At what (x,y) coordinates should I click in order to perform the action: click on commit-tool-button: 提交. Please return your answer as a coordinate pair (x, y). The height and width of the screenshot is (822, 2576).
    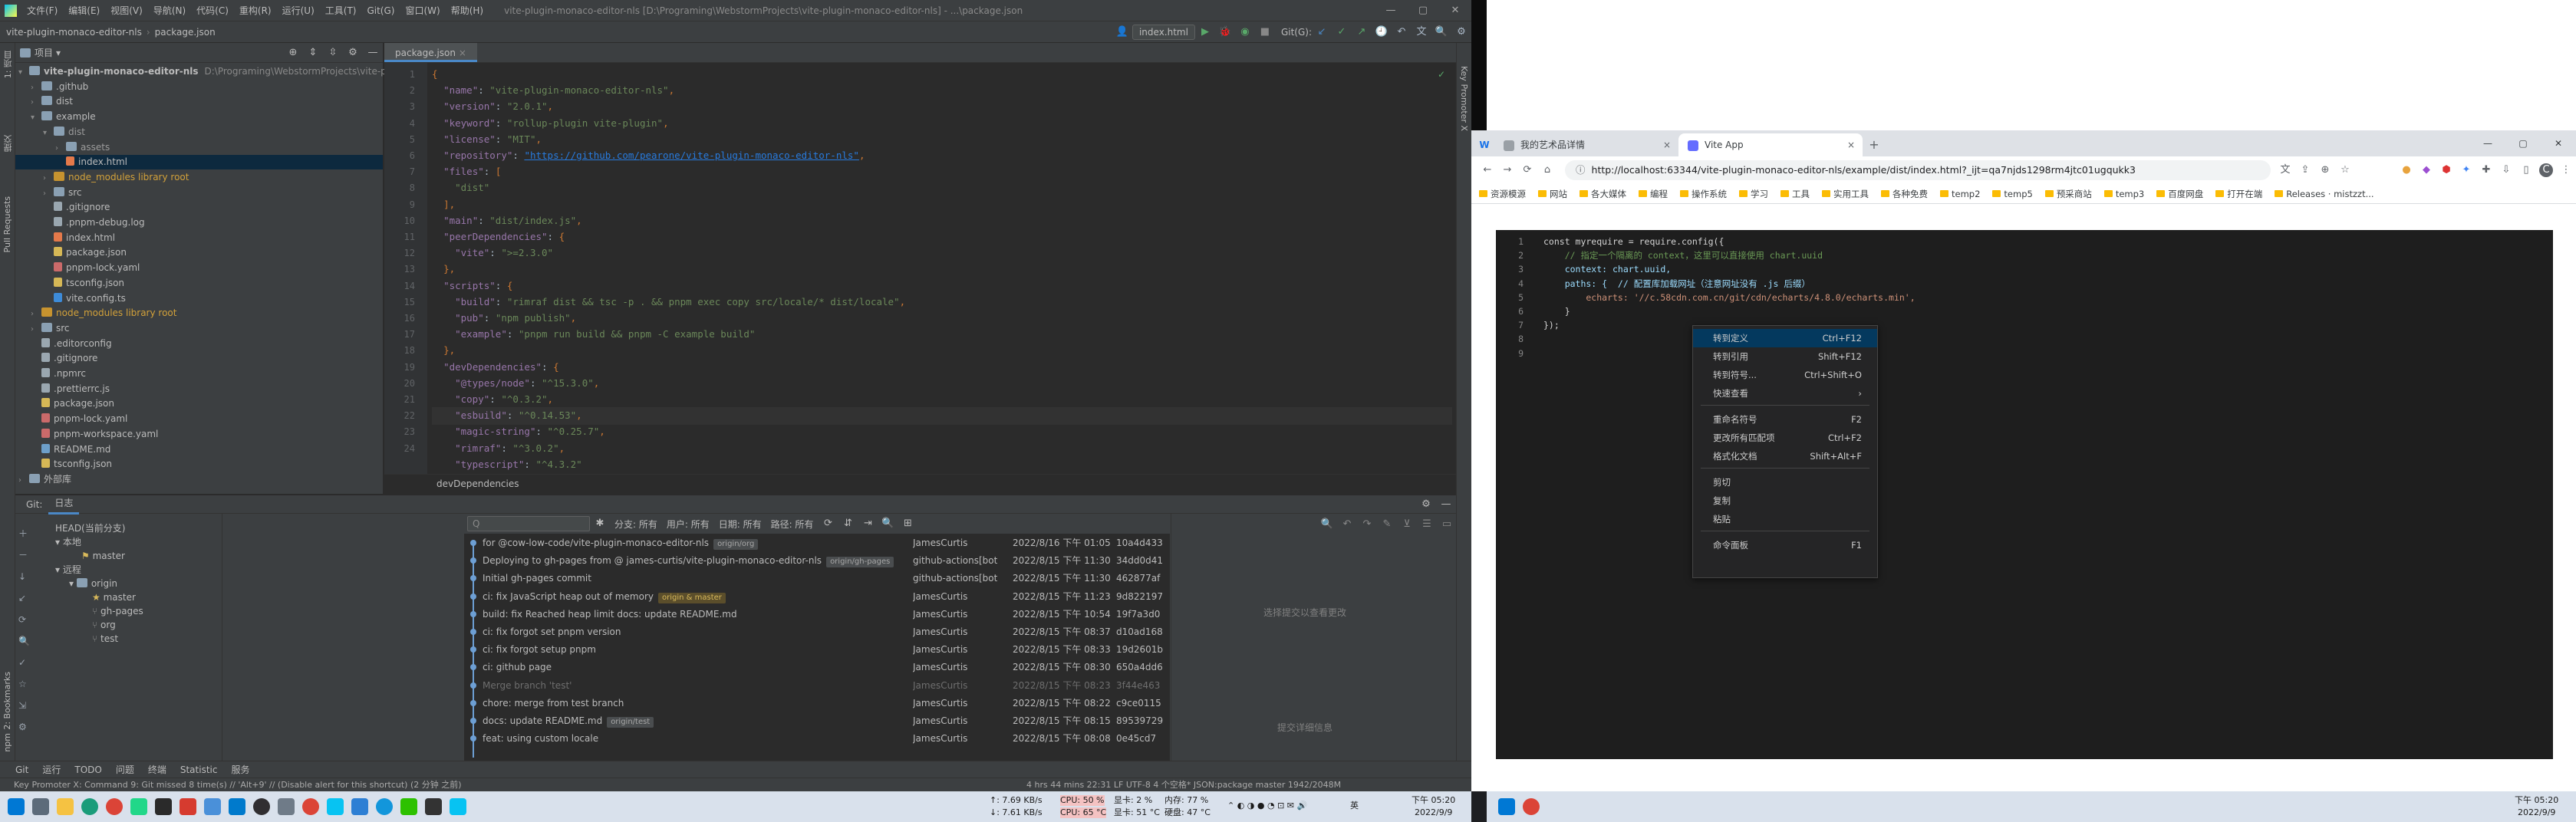
    Looking at the image, I should click on (8, 143).